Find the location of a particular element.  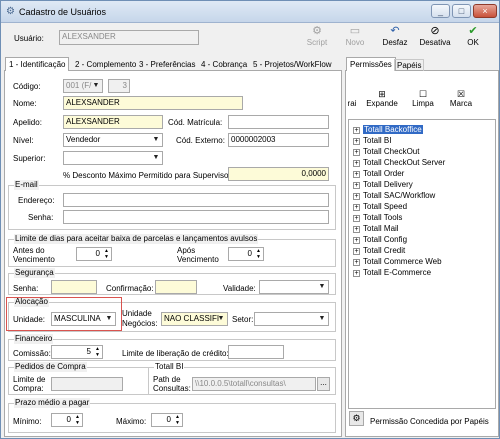

tree-node-label: Totall Delivery is located at coordinates (388, 184).